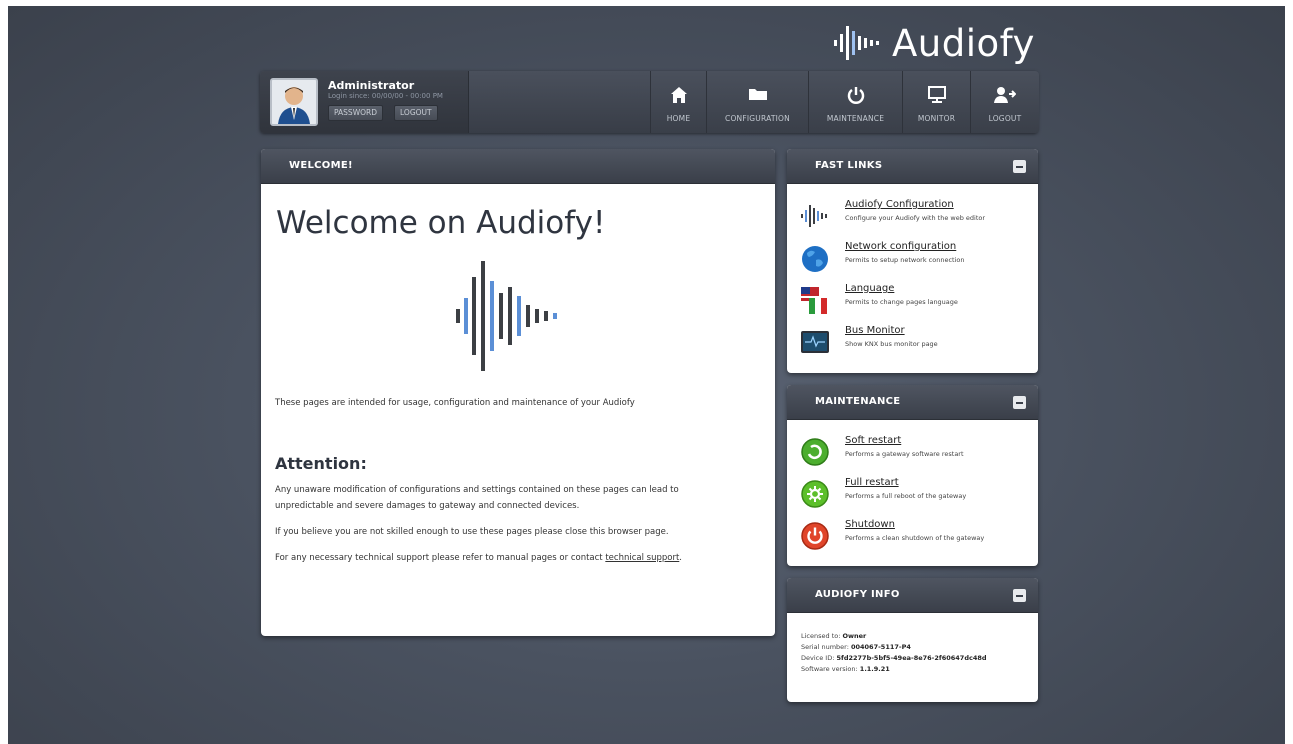 This screenshot has width=1293, height=744. Describe the element at coordinates (857, 594) in the screenshot. I see `audiofy-info-title: AUDIOFY INFO` at that location.